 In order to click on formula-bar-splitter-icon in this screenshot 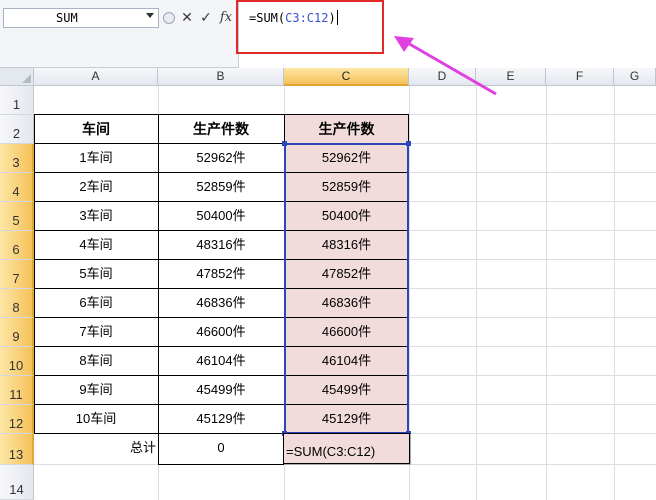, I will do `click(169, 18)`.